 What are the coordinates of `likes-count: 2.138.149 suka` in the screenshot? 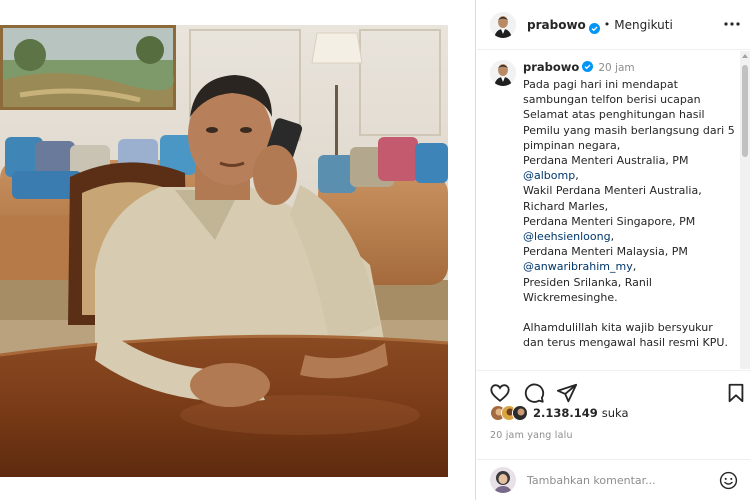 It's located at (581, 413).